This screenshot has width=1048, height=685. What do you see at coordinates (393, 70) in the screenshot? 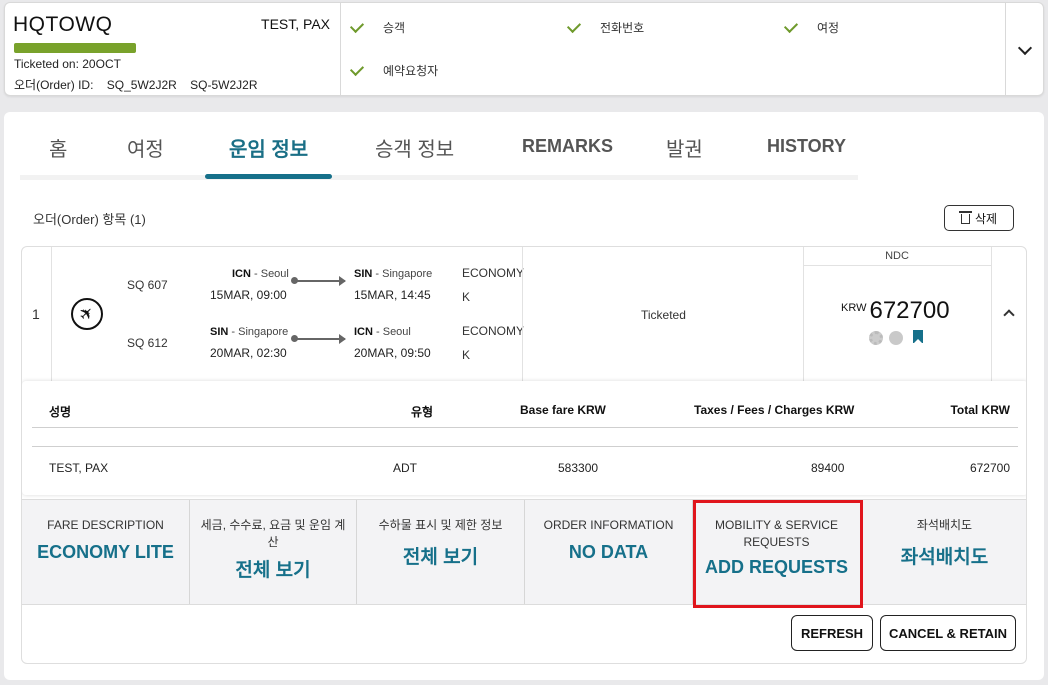
I see `check-requester: 예약요청자` at bounding box center [393, 70].